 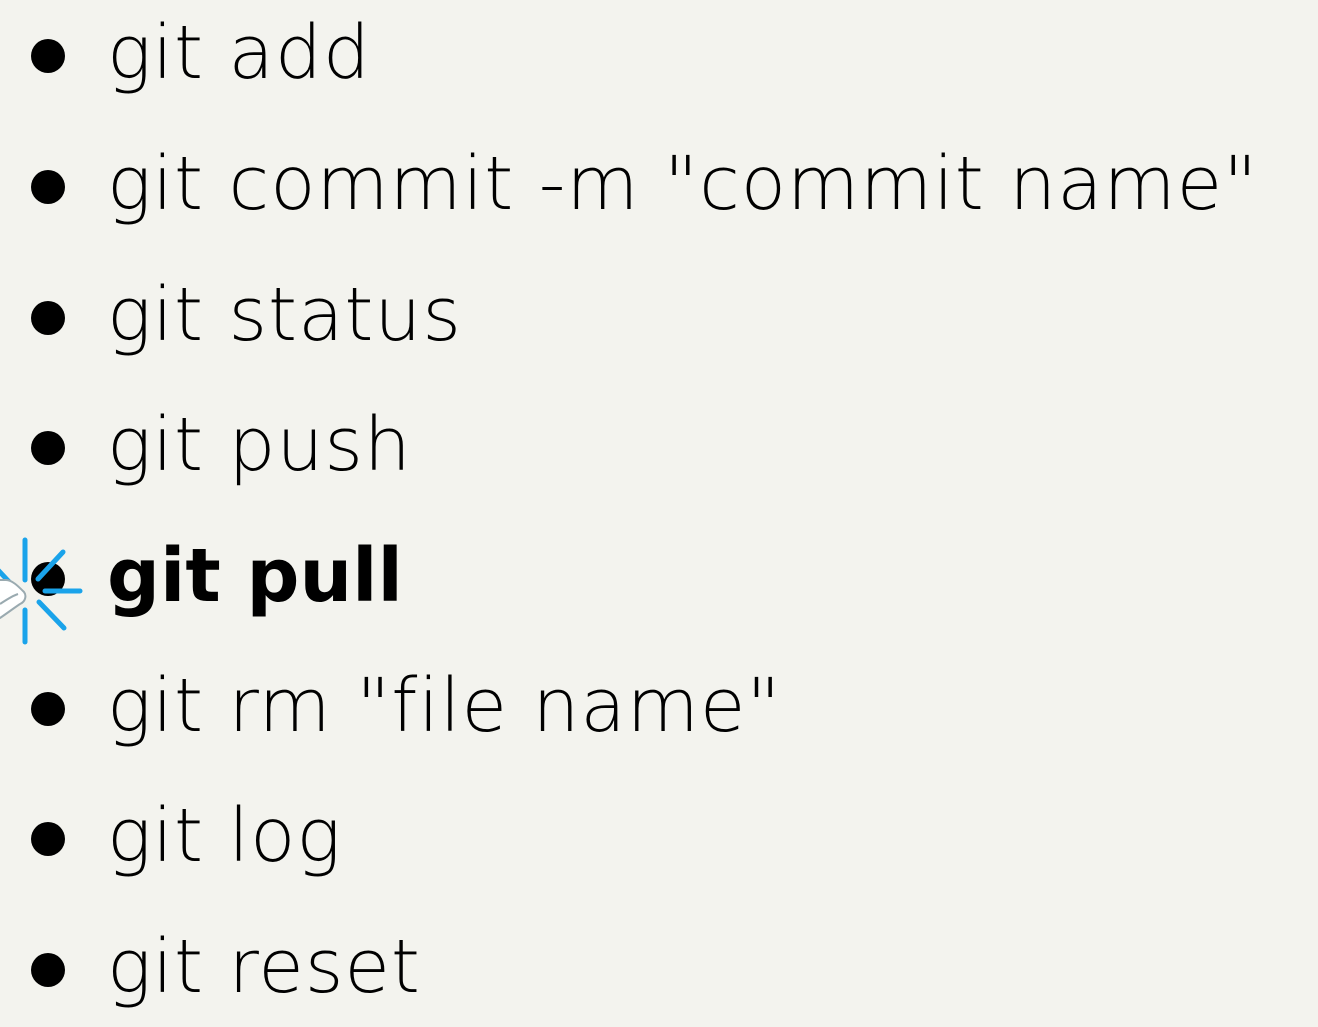 What do you see at coordinates (659, 445) in the screenshot?
I see `list-item-git-push: git push` at bounding box center [659, 445].